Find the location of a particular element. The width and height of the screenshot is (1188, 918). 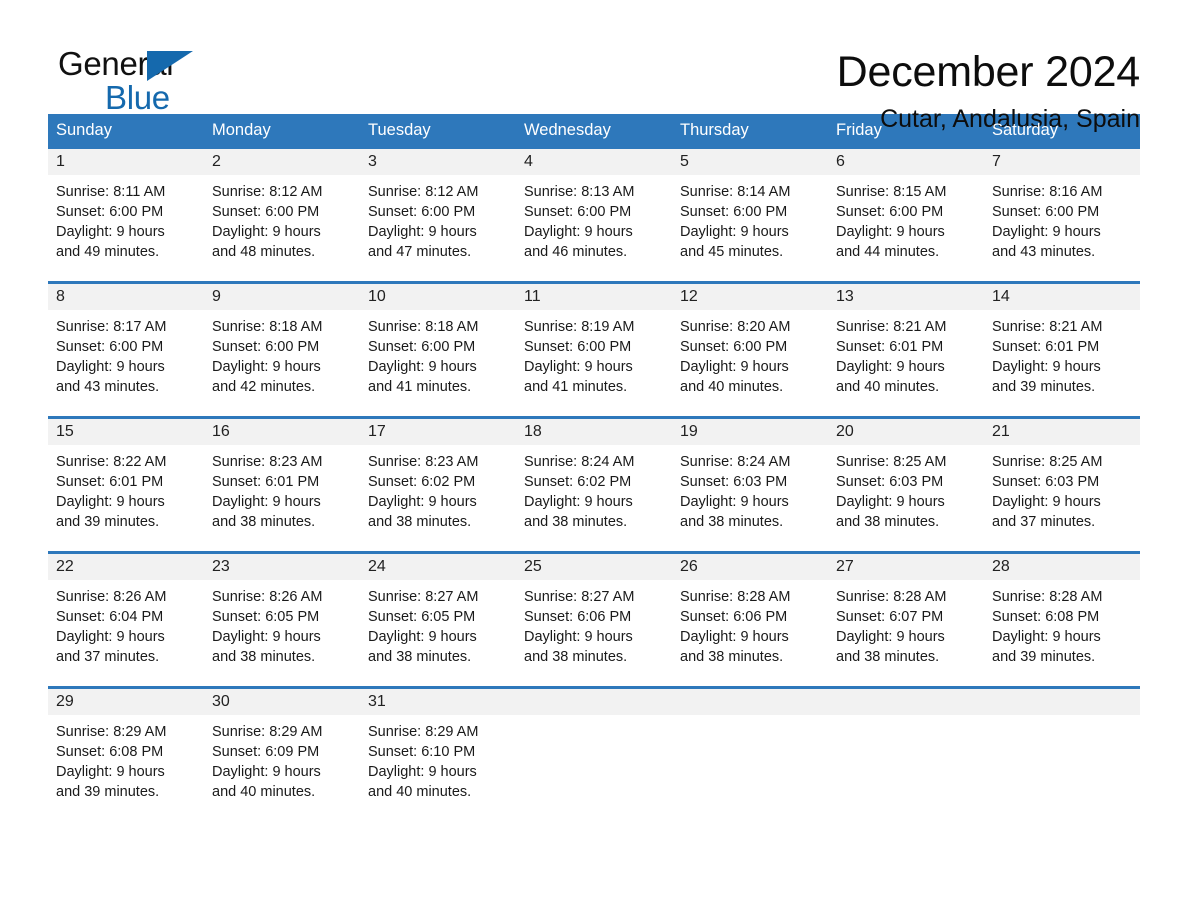

day-number-band: 5 is located at coordinates (750, 162).